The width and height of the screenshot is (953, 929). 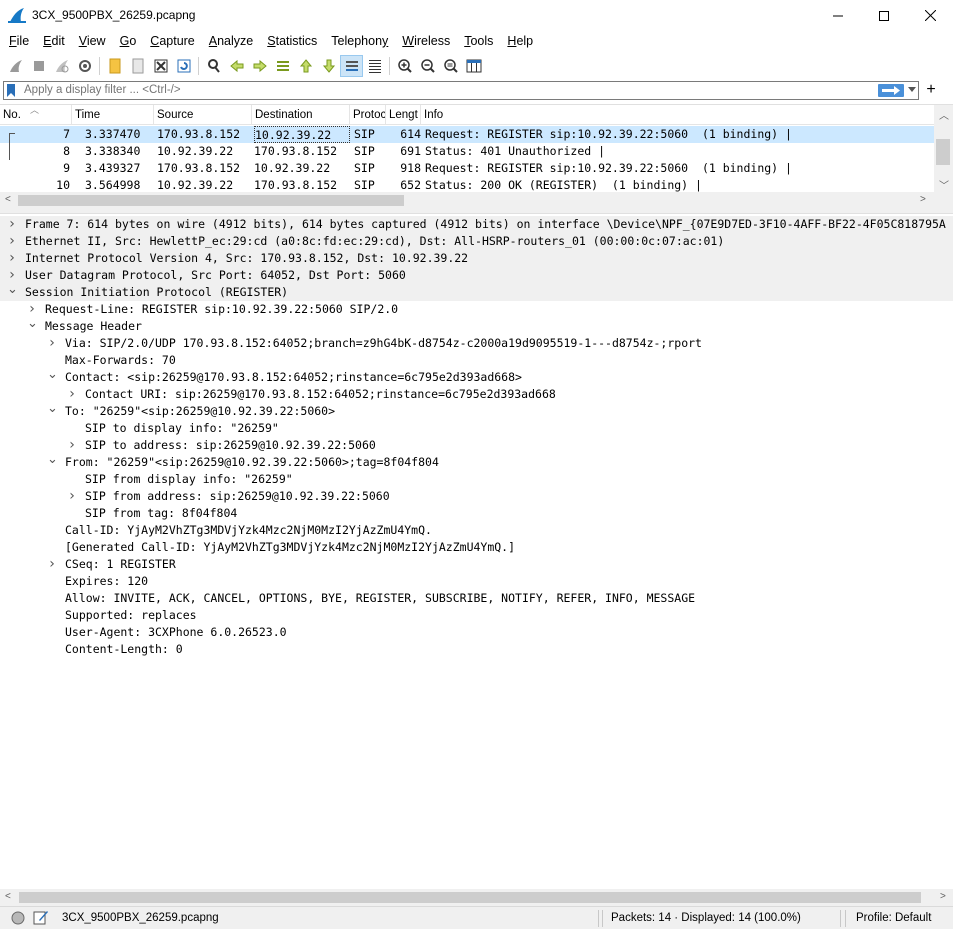 What do you see at coordinates (426, 41) in the screenshot?
I see `menu-wireless: Wireless` at bounding box center [426, 41].